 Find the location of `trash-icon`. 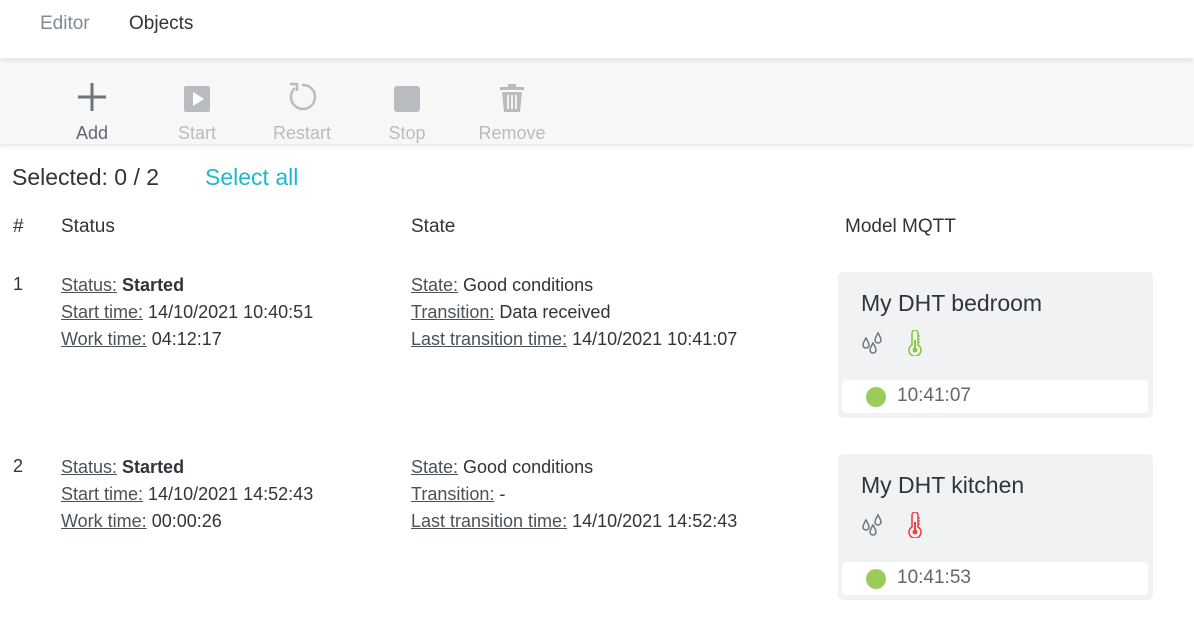

trash-icon is located at coordinates (512, 98).